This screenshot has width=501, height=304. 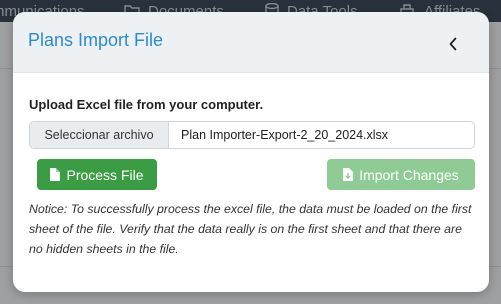 What do you see at coordinates (409, 174) in the screenshot?
I see `import-changes-label: Import Changes` at bounding box center [409, 174].